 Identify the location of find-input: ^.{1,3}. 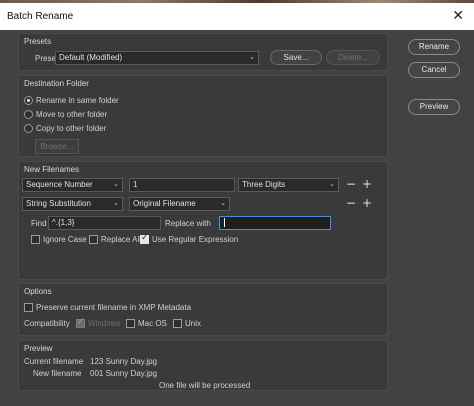
(104, 223).